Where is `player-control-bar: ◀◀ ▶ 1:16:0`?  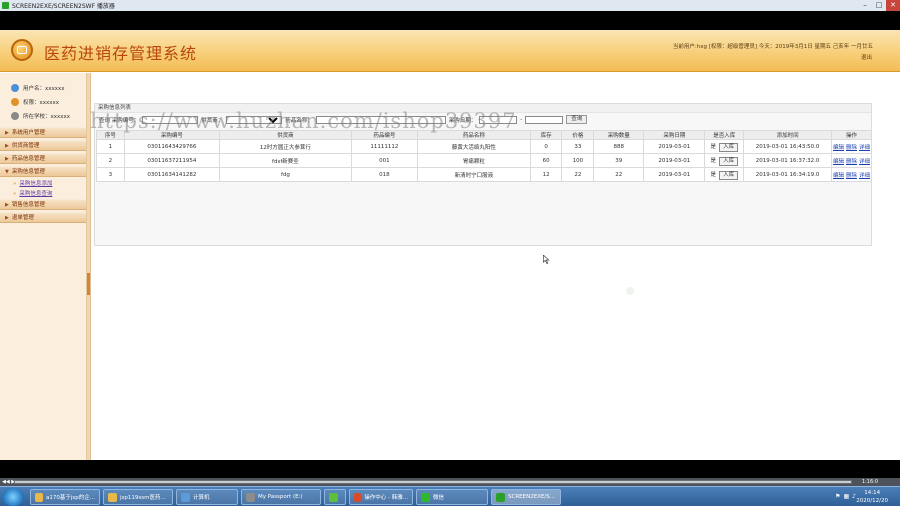
player-control-bar: ◀◀ ▶ 1:16:0 is located at coordinates (450, 482).